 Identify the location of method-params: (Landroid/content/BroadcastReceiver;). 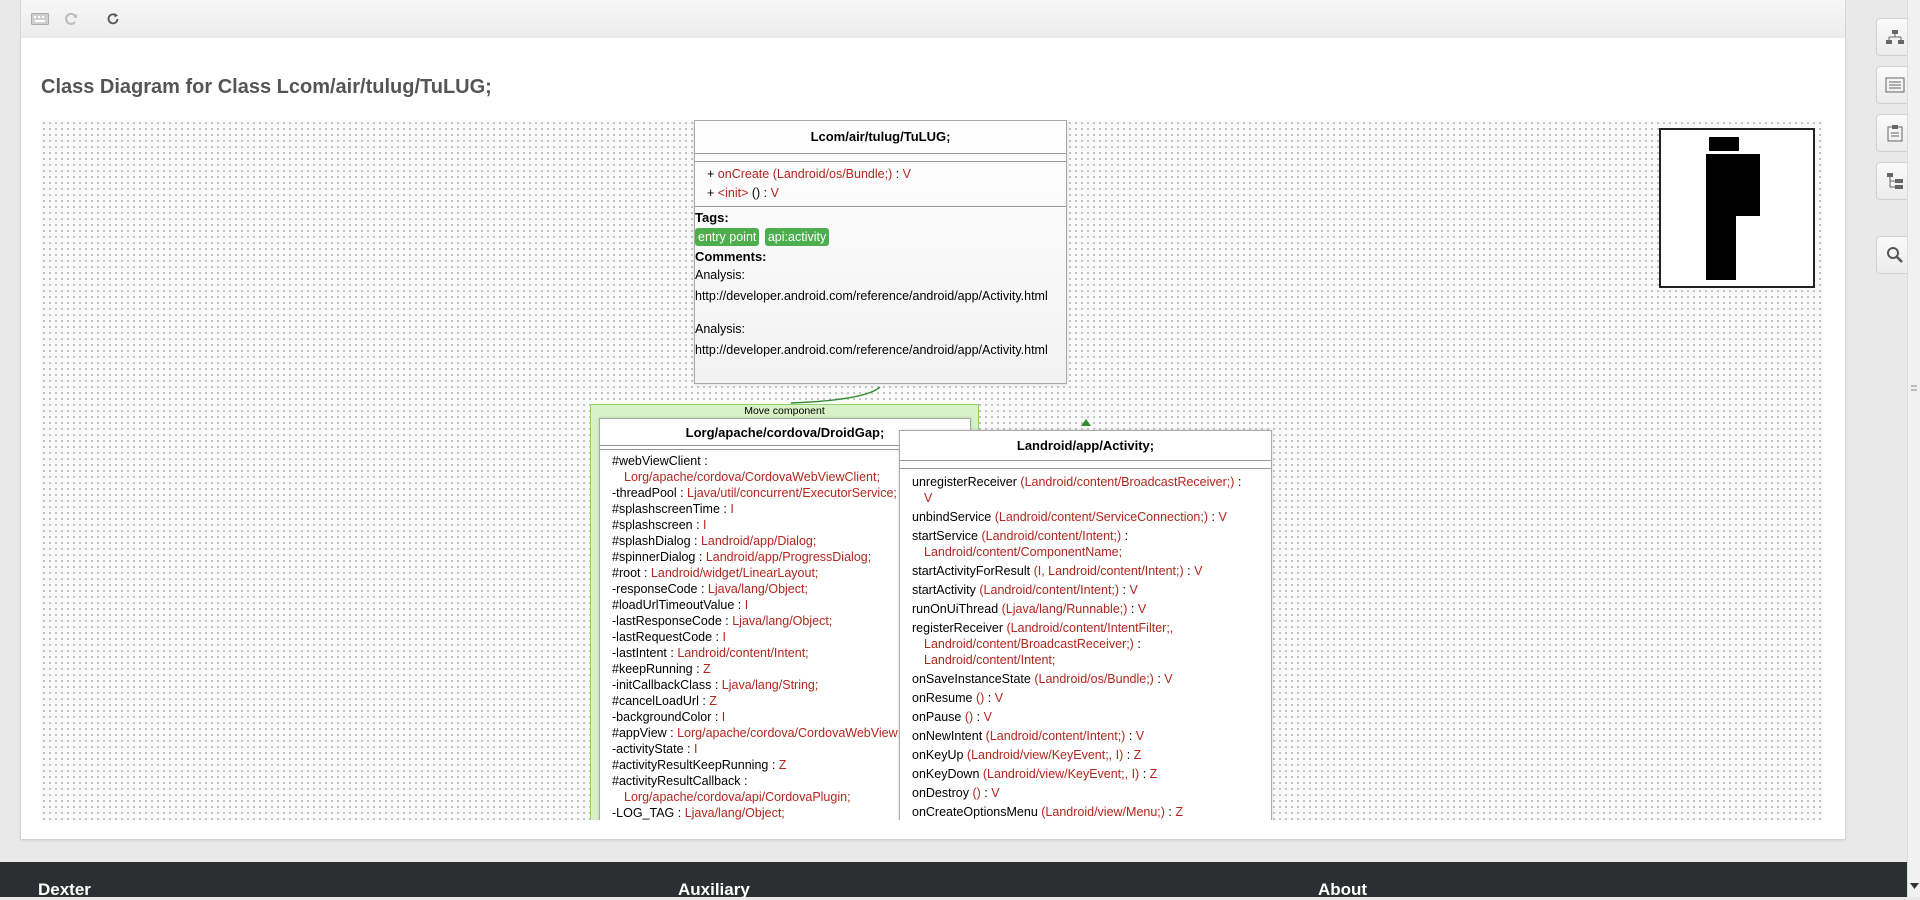
(1127, 482).